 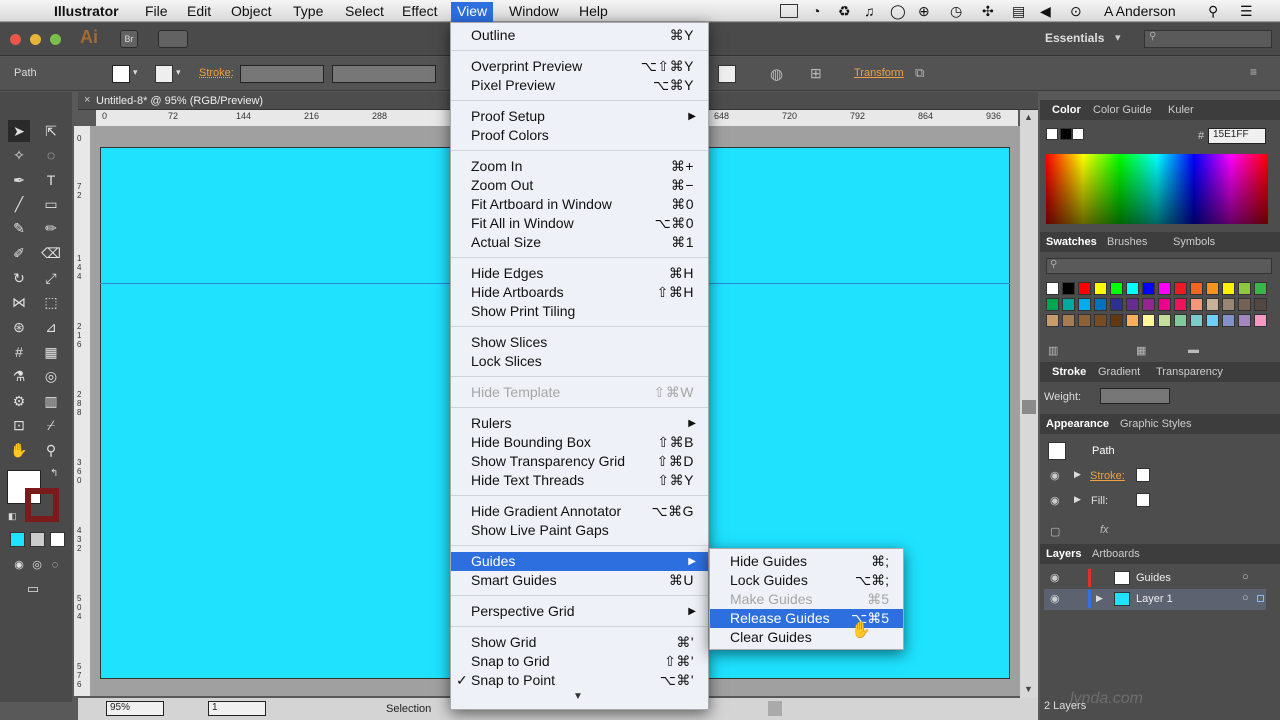 I want to click on workspace-switcher: Essentials, so click(x=1074, y=38).